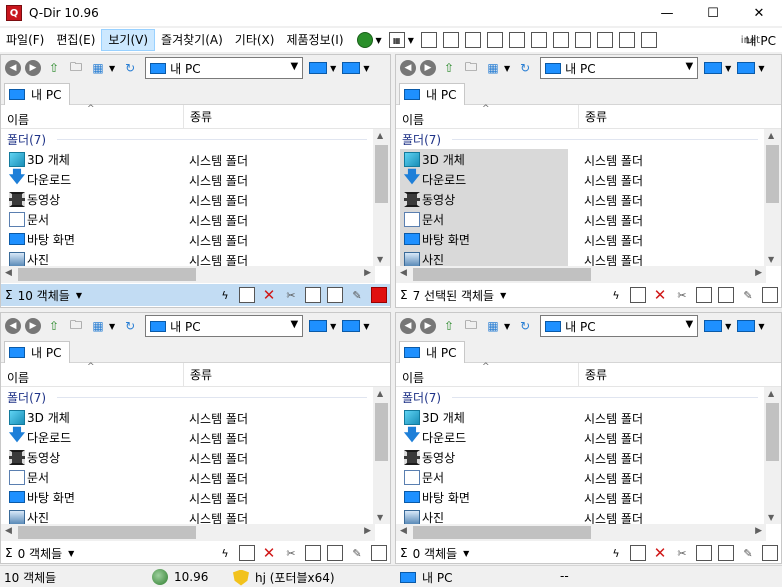  I want to click on forward-icon: ▶, so click(33, 68).